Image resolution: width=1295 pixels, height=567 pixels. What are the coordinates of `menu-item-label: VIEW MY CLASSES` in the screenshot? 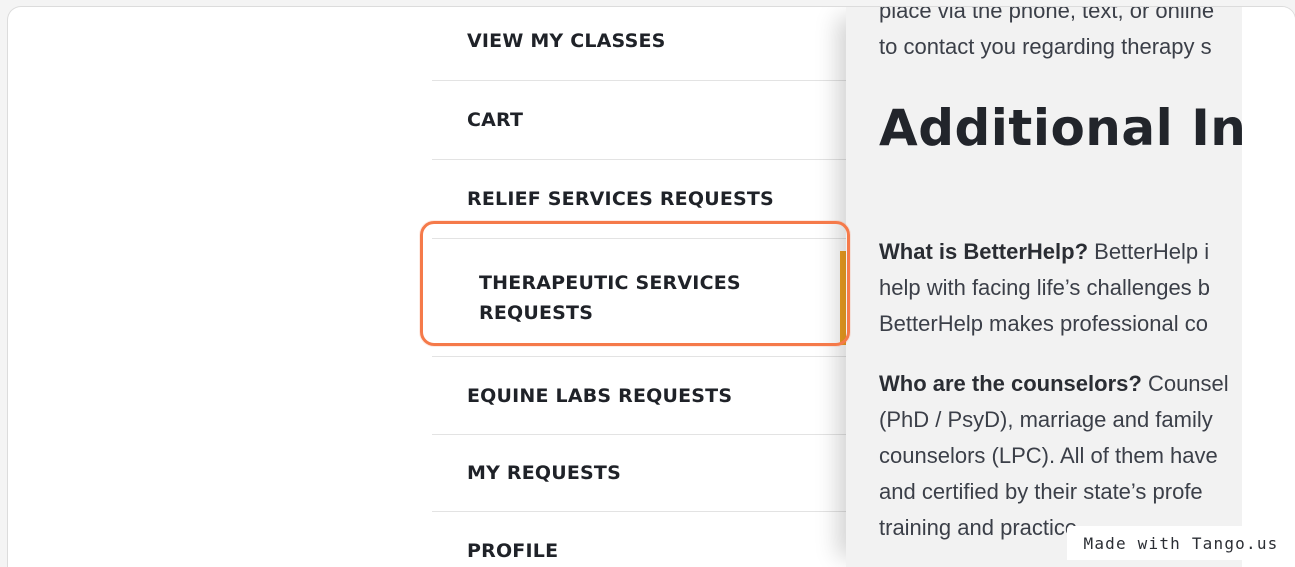 It's located at (566, 40).